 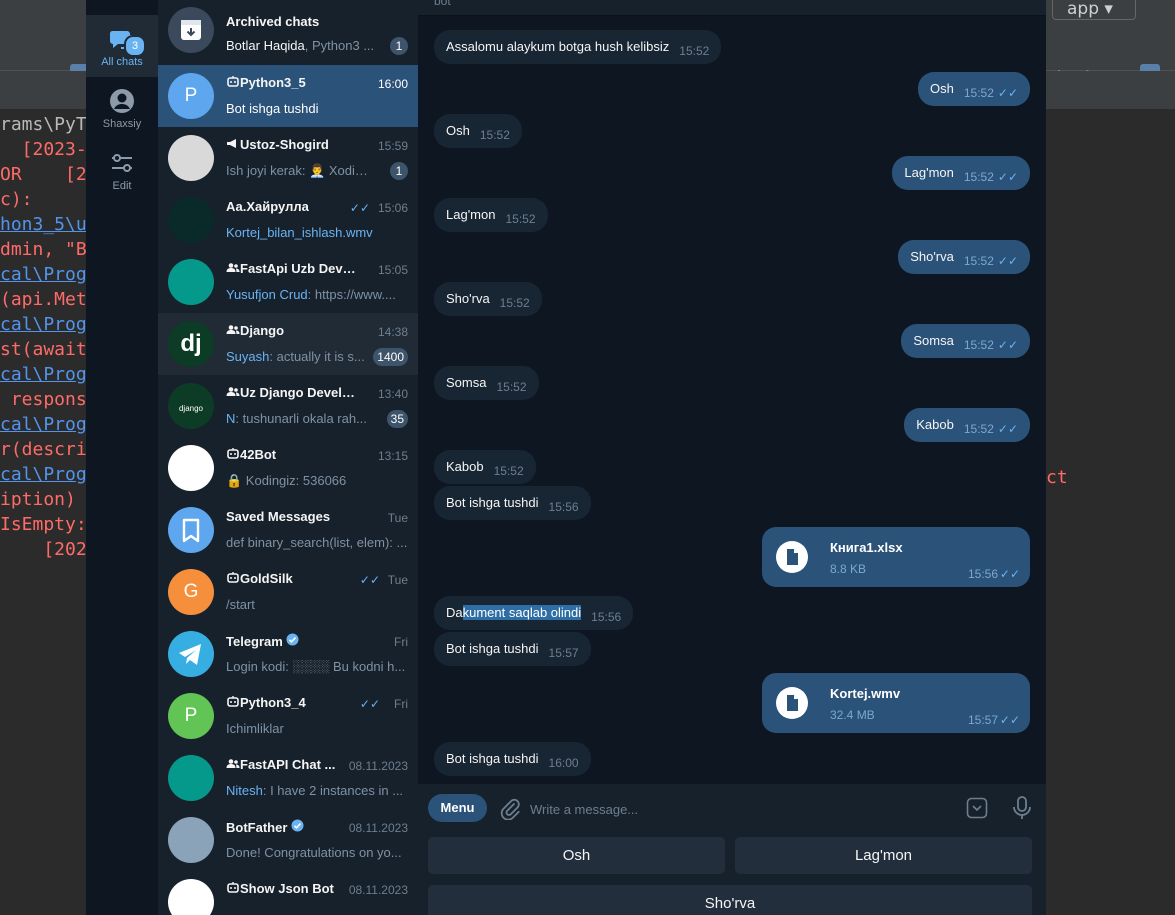 What do you see at coordinates (465, 466) in the screenshot?
I see `message-text: Kabob` at bounding box center [465, 466].